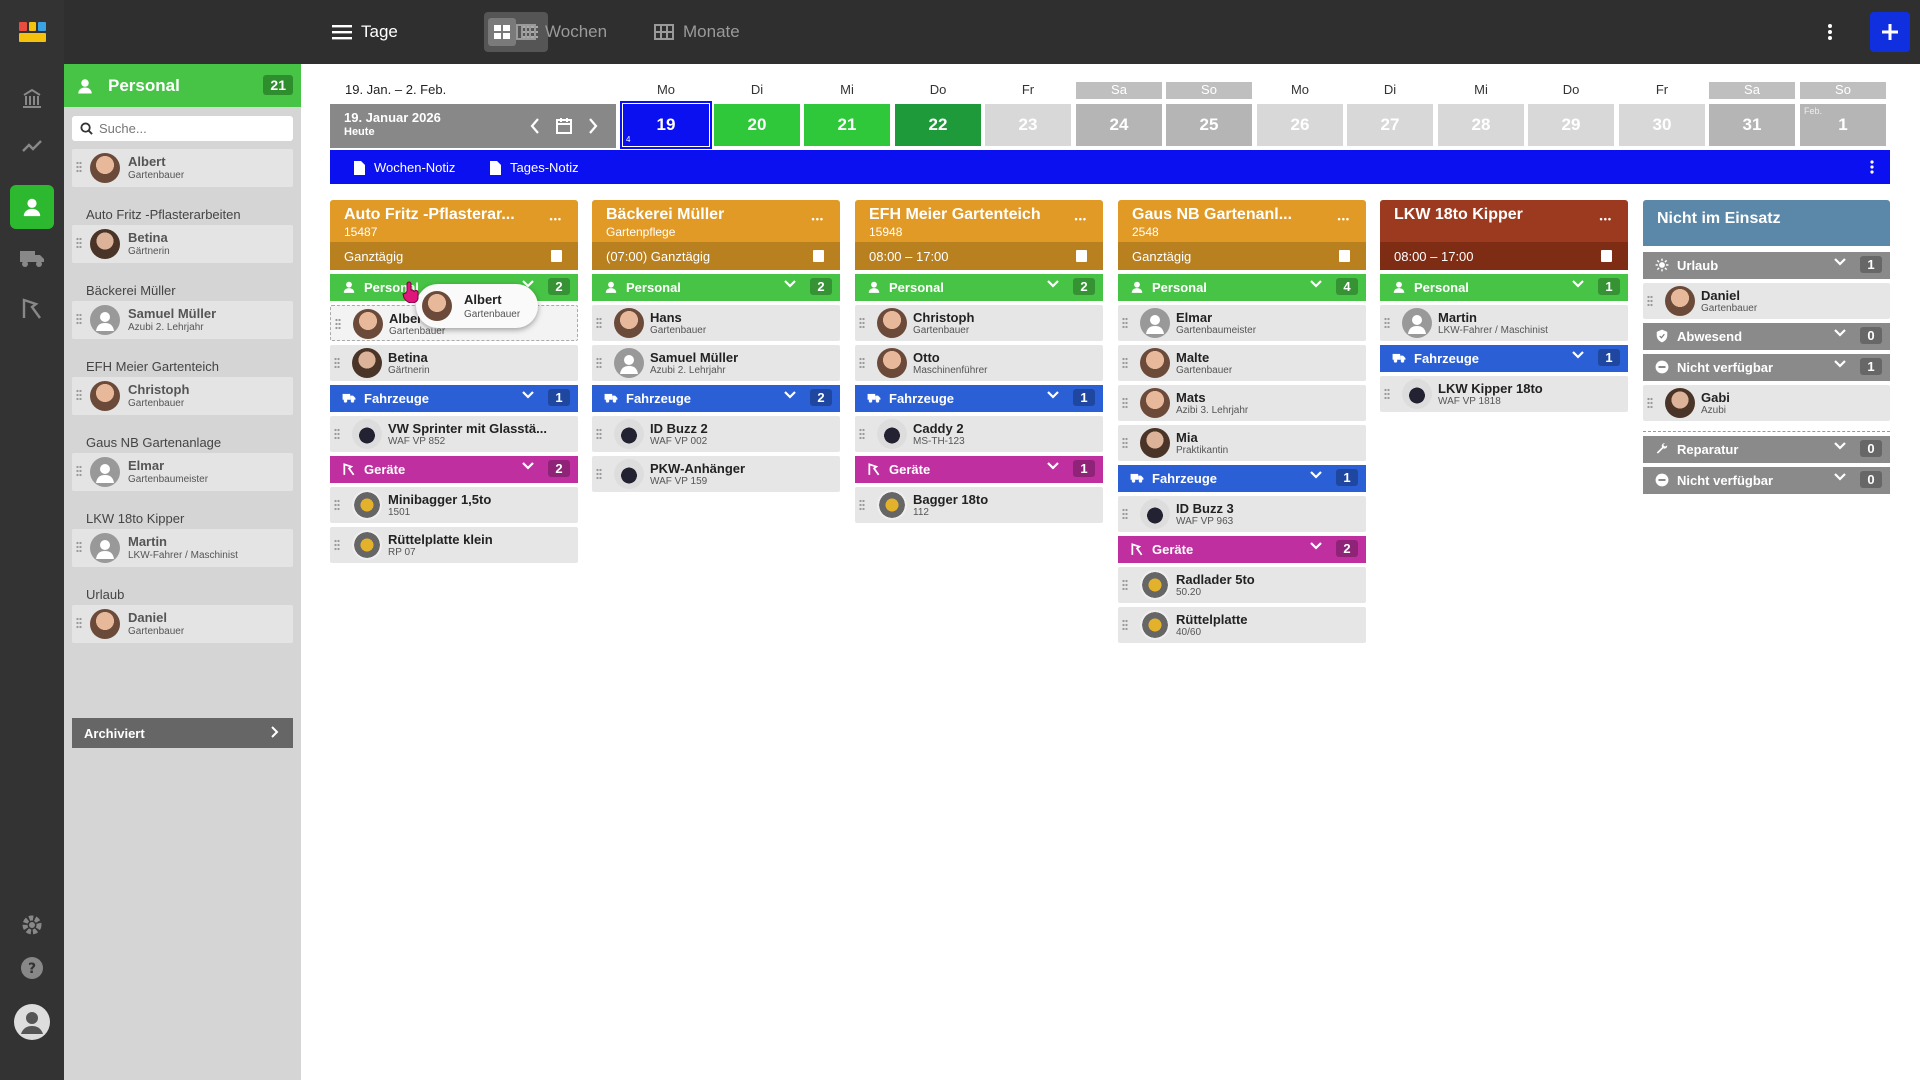 The height and width of the screenshot is (1080, 1920). What do you see at coordinates (1242, 323) in the screenshot?
I see `assignment-card: Elmar Gartenbaumeister` at bounding box center [1242, 323].